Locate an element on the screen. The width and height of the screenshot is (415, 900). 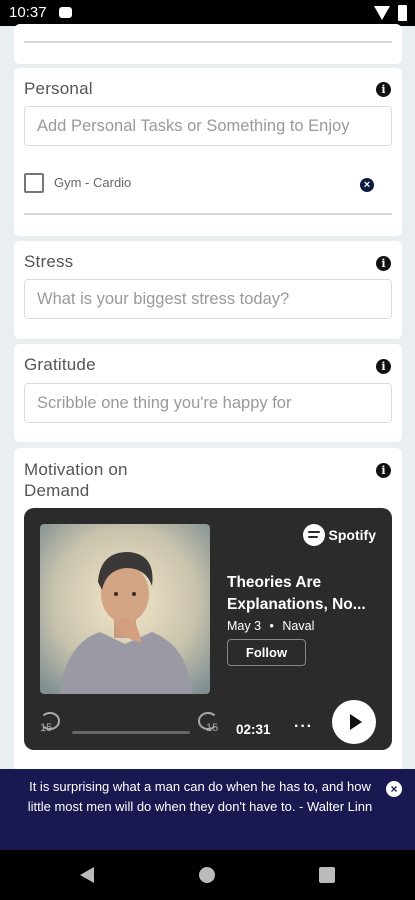
status-bar: 10:37 is located at coordinates (207, 13).